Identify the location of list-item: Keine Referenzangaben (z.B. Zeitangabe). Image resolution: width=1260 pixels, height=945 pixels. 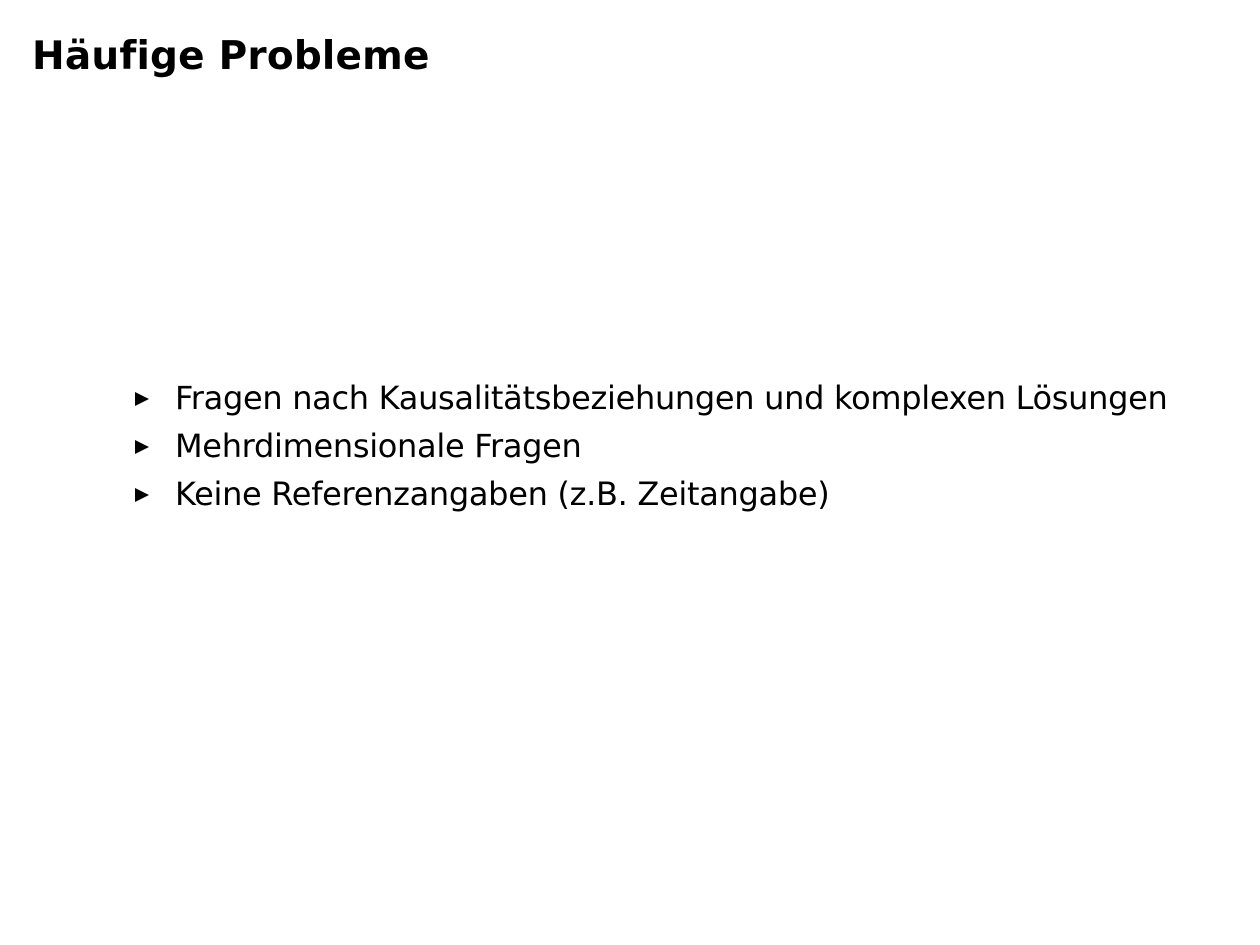
(651, 494).